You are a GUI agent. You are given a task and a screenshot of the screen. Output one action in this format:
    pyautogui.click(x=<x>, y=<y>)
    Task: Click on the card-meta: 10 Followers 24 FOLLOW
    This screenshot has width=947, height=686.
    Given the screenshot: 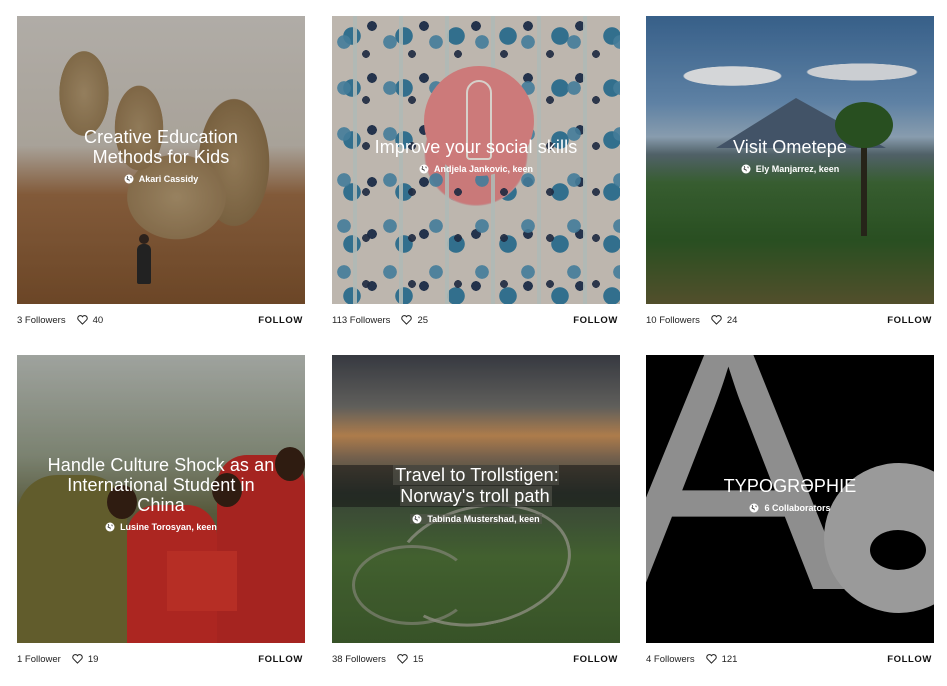 What is the action you would take?
    pyautogui.click(x=790, y=319)
    